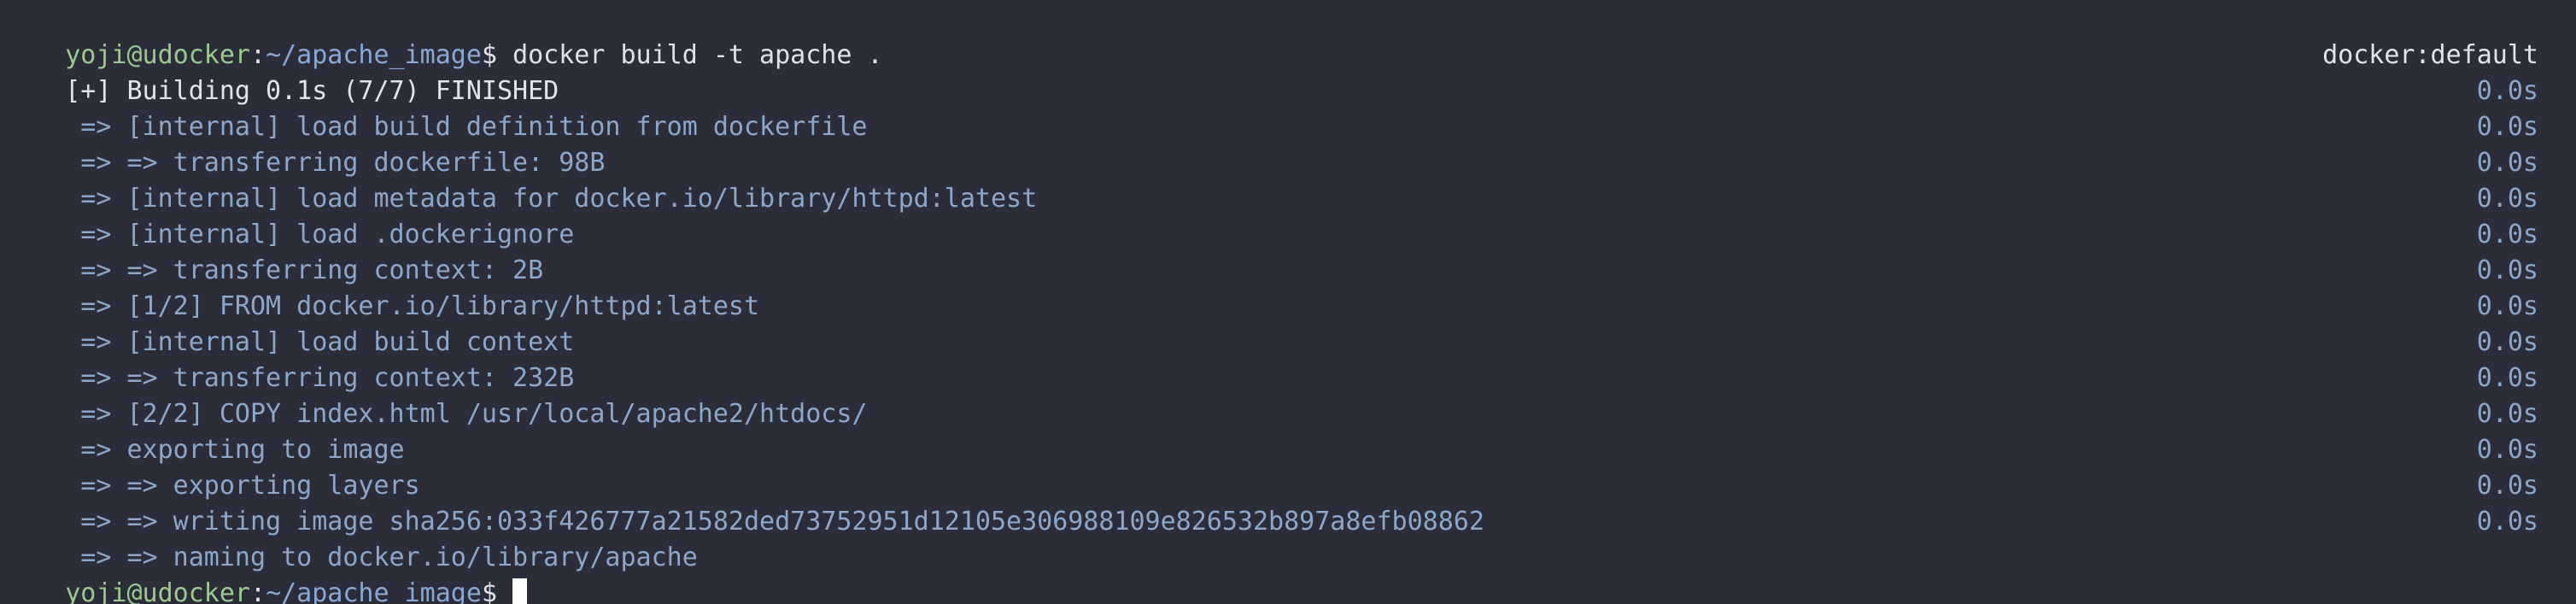 This screenshot has width=2576, height=604. Describe the element at coordinates (1288, 430) in the screenshot. I see `build-step-line: => exporting to image 0.0s` at that location.